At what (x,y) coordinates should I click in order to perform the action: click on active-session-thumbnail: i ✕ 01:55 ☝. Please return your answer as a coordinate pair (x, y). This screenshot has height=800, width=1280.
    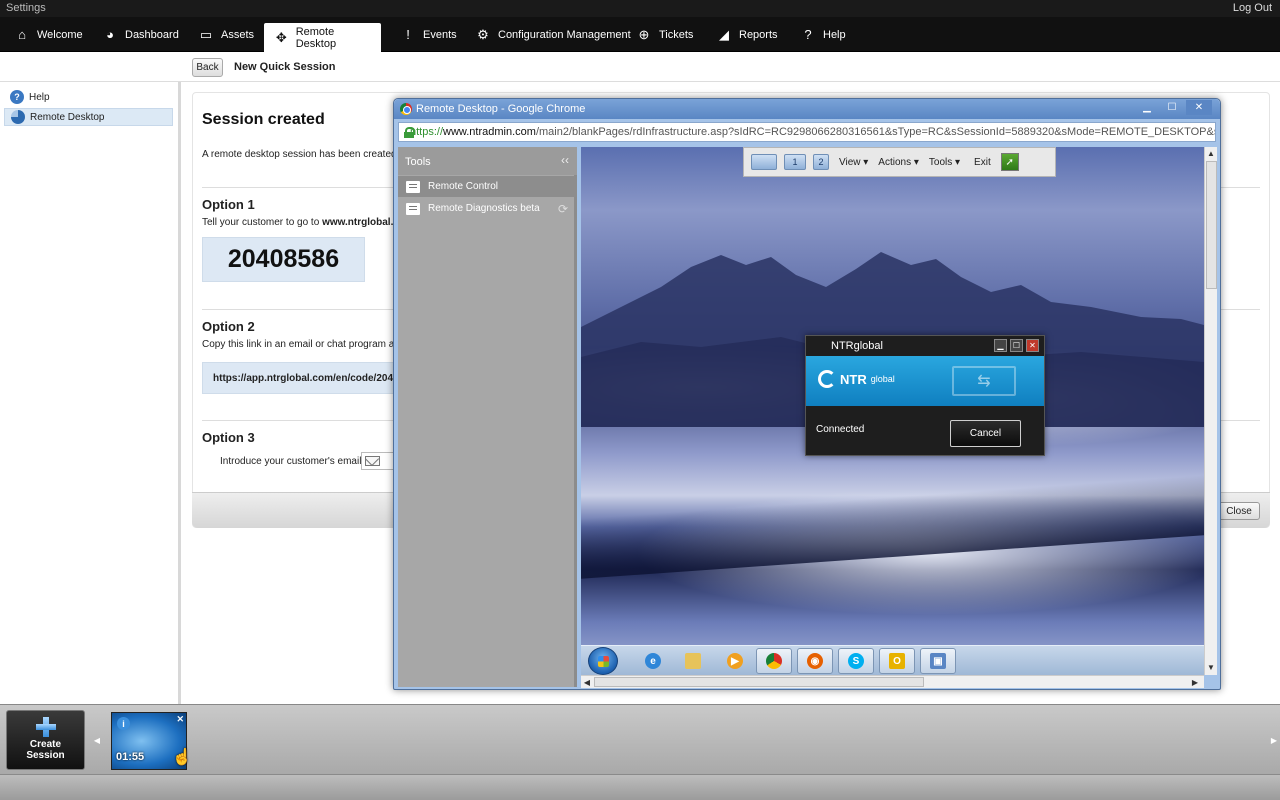
    Looking at the image, I should click on (151, 741).